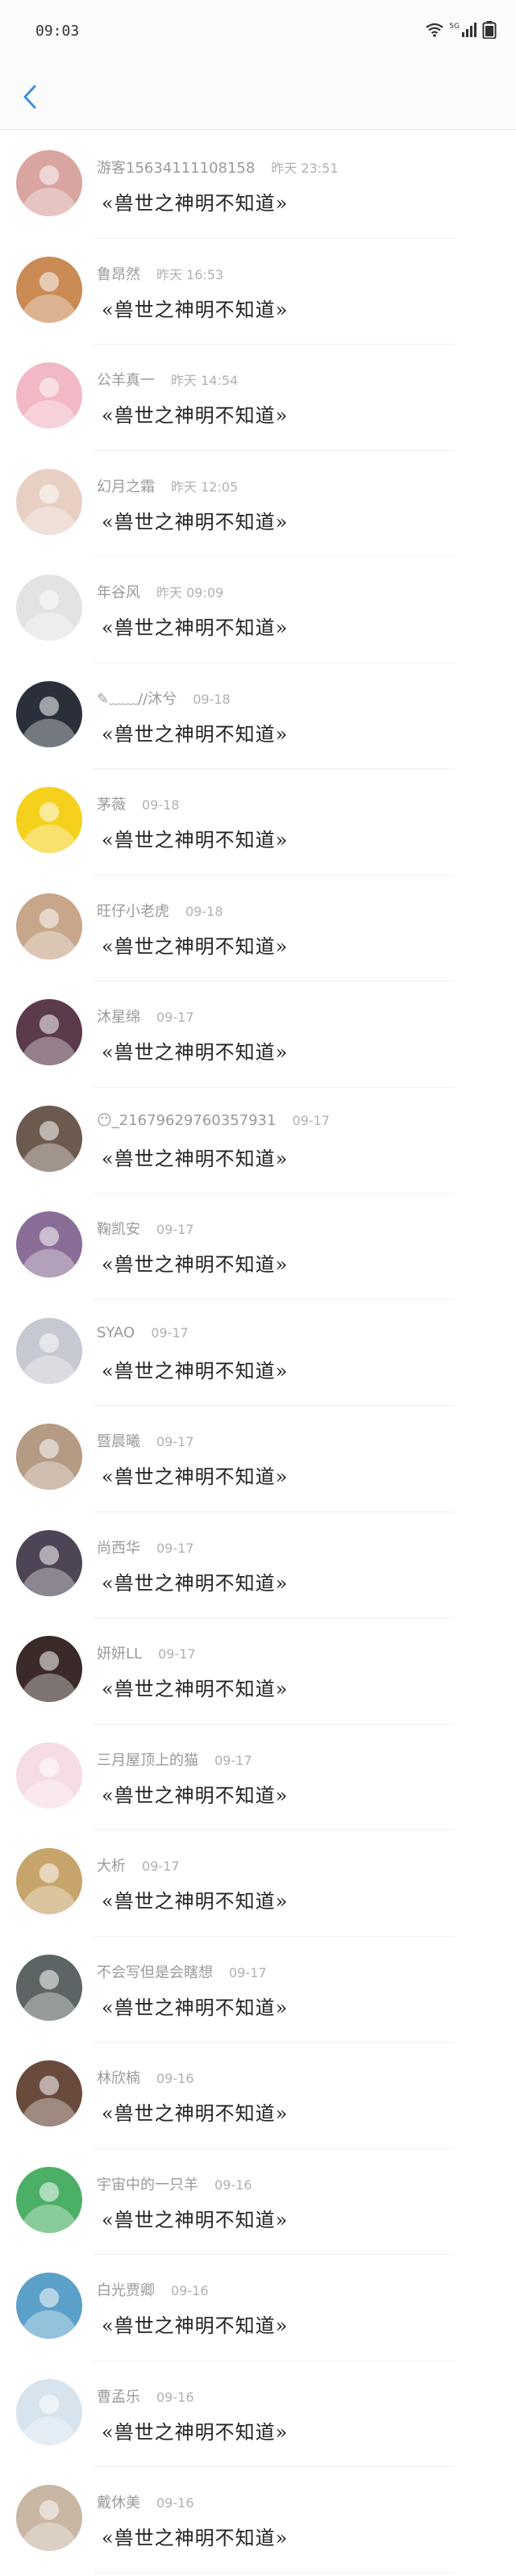 This screenshot has width=516, height=2576. Describe the element at coordinates (258, 1990) in the screenshot. I see `list-item: 不会写但是会瞎想 09-17 «兽世之神明不知道»` at that location.